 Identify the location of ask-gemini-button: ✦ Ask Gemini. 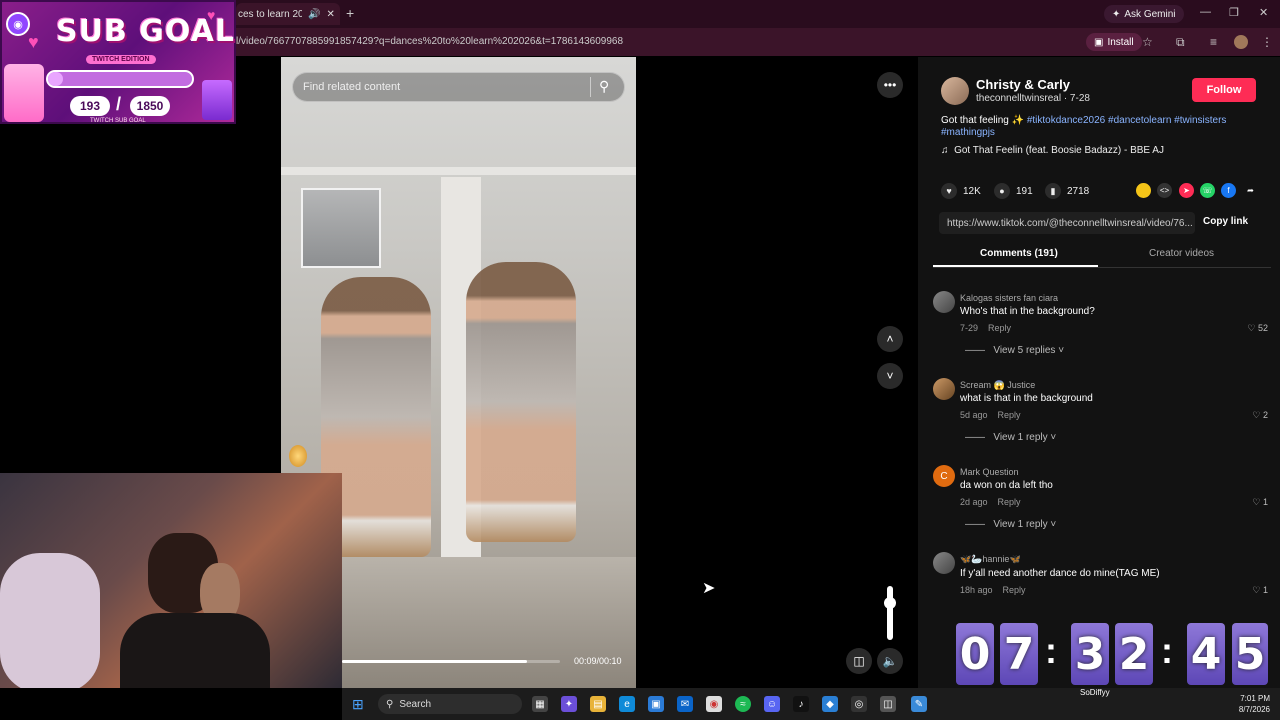
(1144, 14).